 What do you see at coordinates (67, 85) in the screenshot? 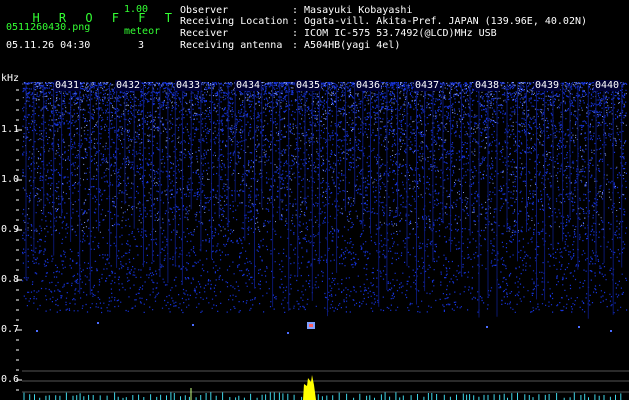
I see `time-label: 0431` at bounding box center [67, 85].